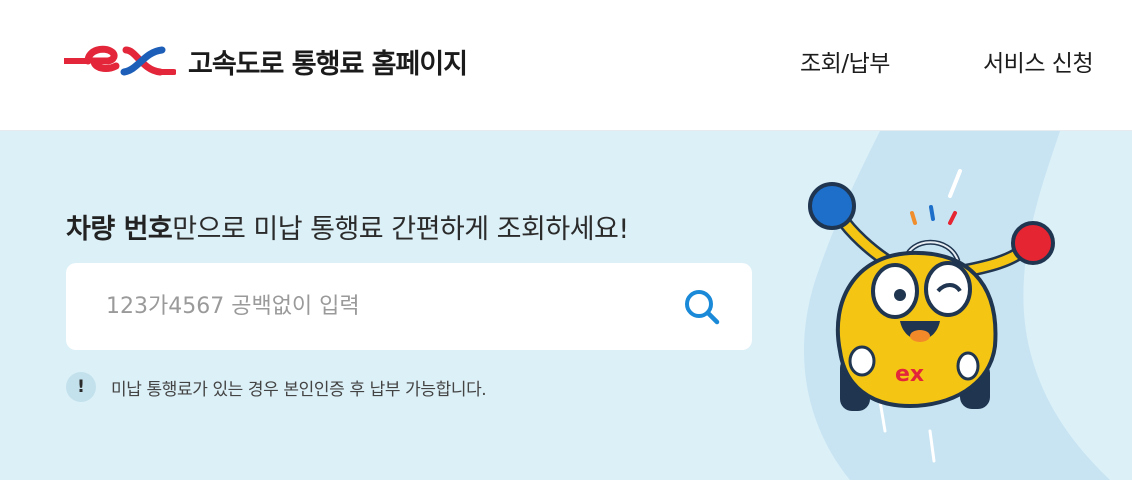 This screenshot has height=480, width=1132. I want to click on nav-inquiry-payment: 조회/납부, so click(845, 61).